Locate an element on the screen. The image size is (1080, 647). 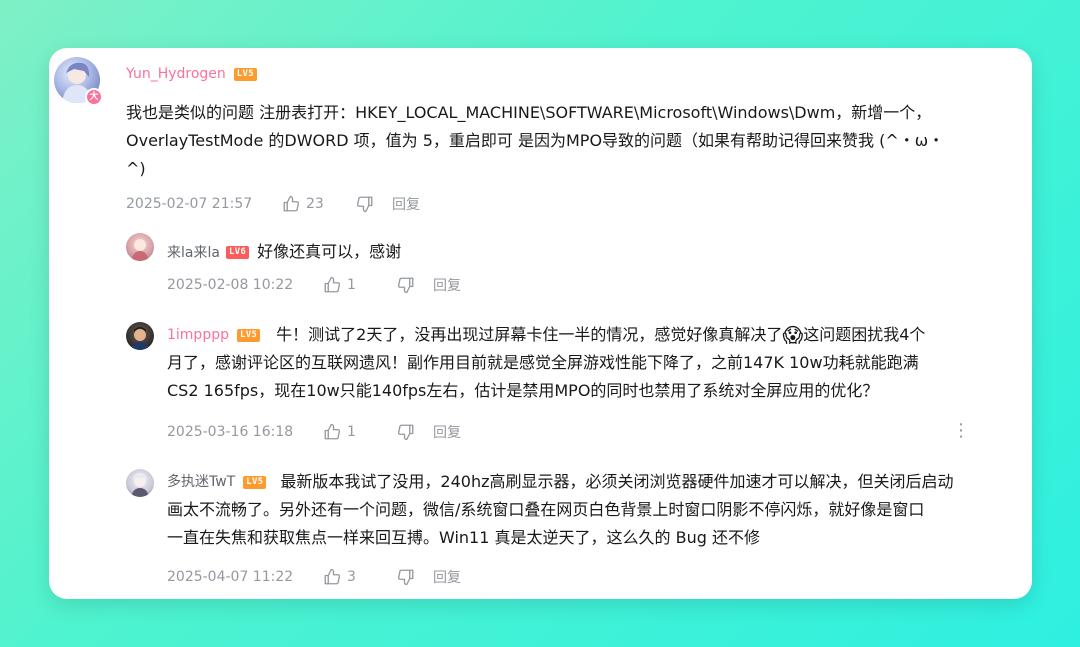
avatar-duozhimi is located at coordinates (140, 483).